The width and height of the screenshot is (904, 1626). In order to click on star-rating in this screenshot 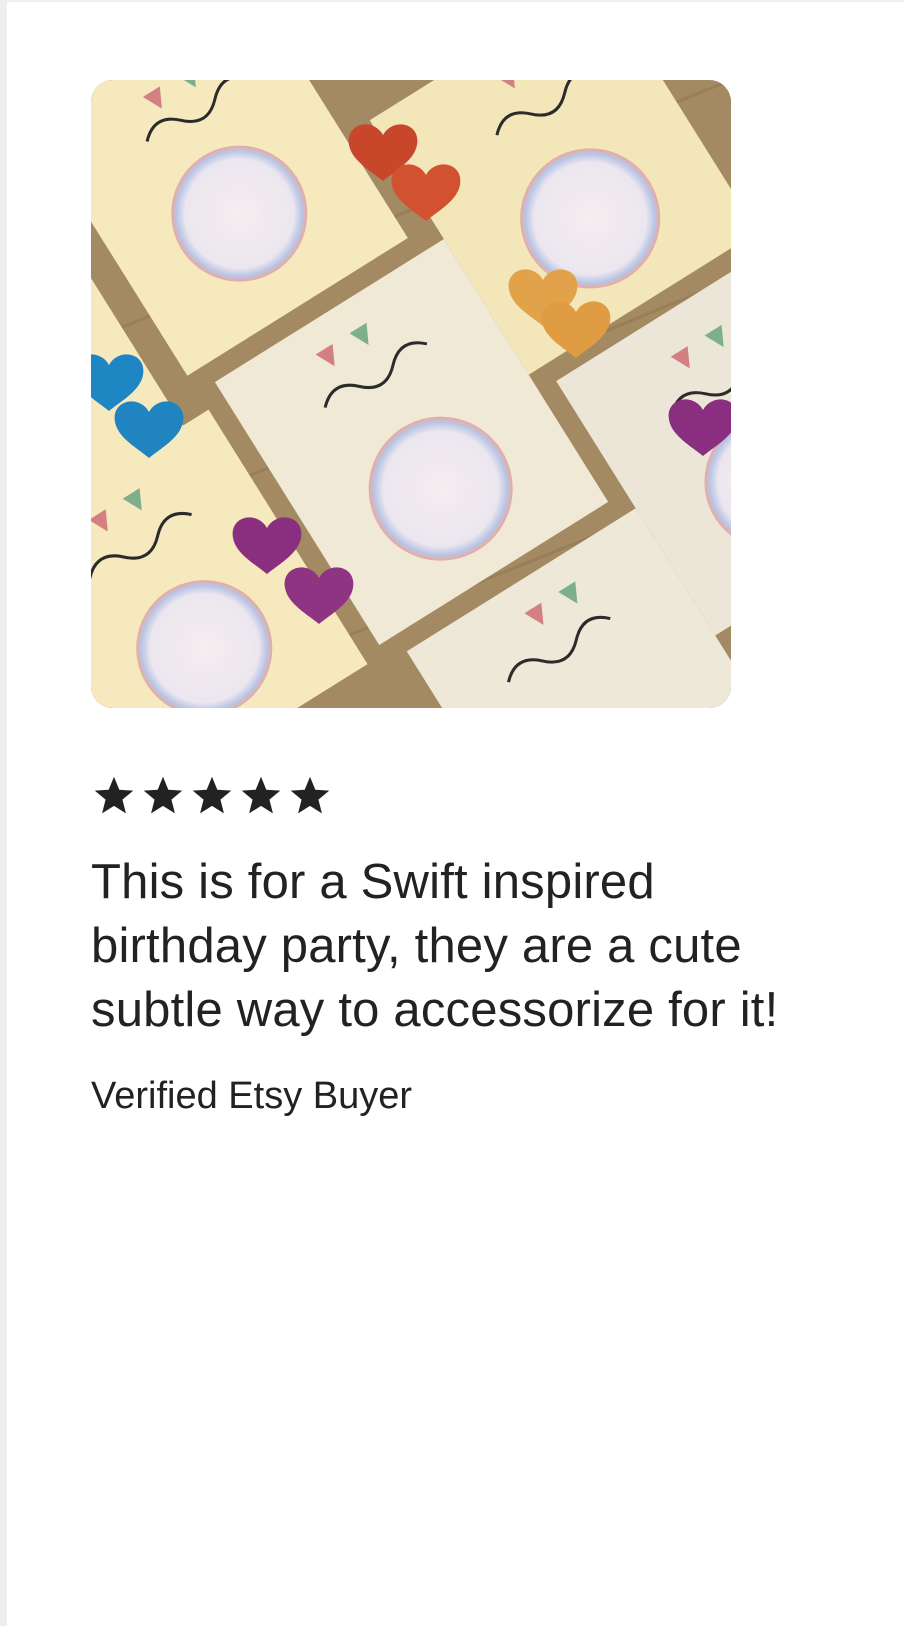, I will do `click(471, 796)`.